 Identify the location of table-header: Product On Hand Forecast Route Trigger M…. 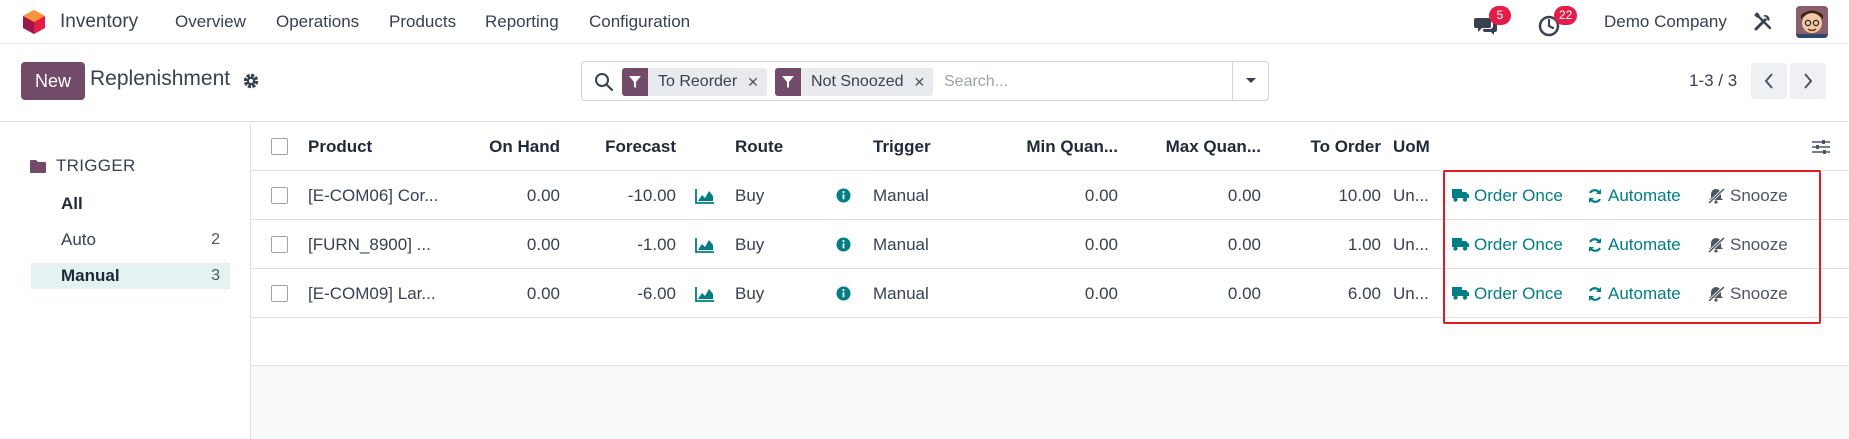
(1050, 146).